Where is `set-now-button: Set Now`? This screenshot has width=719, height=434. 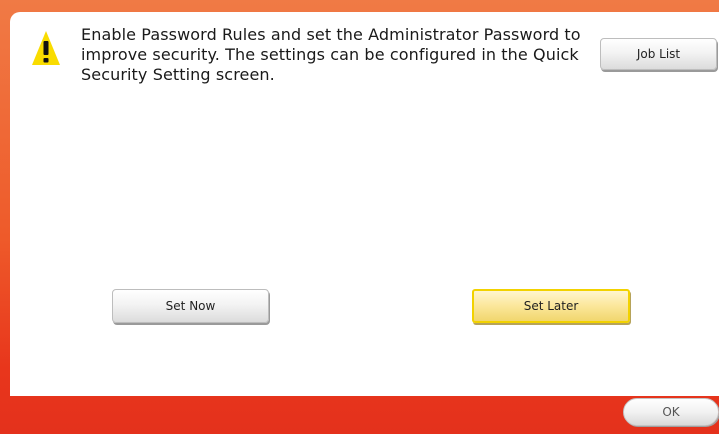
set-now-button: Set Now is located at coordinates (190, 306).